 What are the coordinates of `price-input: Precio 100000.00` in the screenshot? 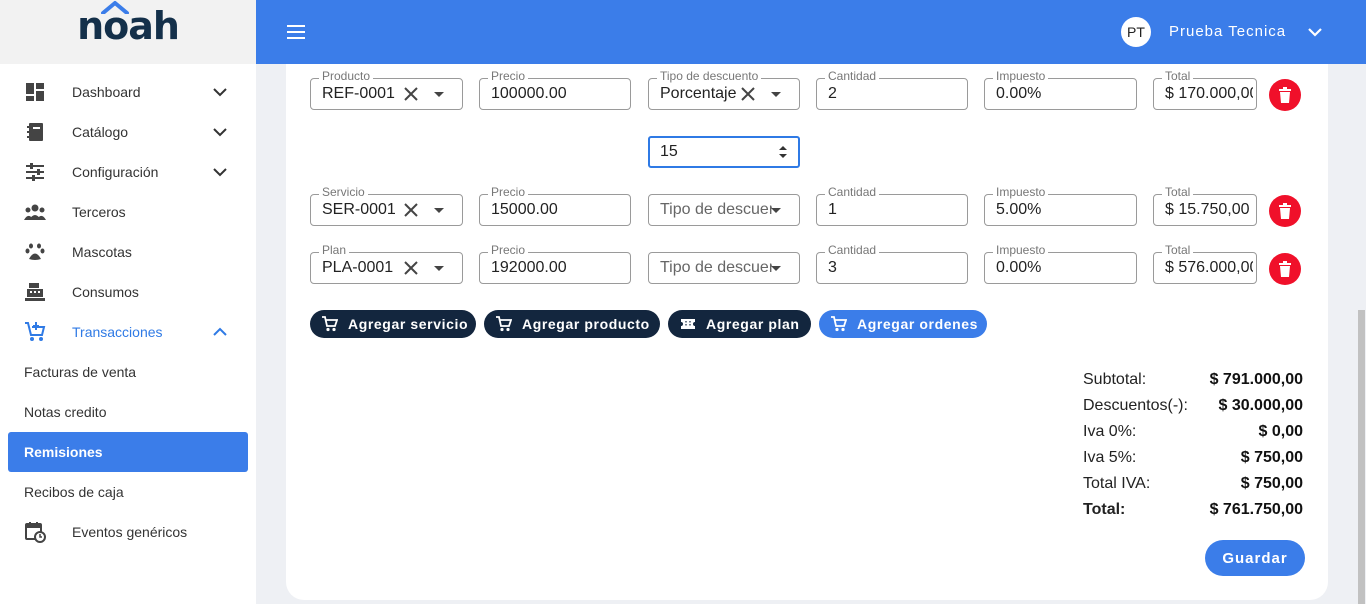 It's located at (555, 89).